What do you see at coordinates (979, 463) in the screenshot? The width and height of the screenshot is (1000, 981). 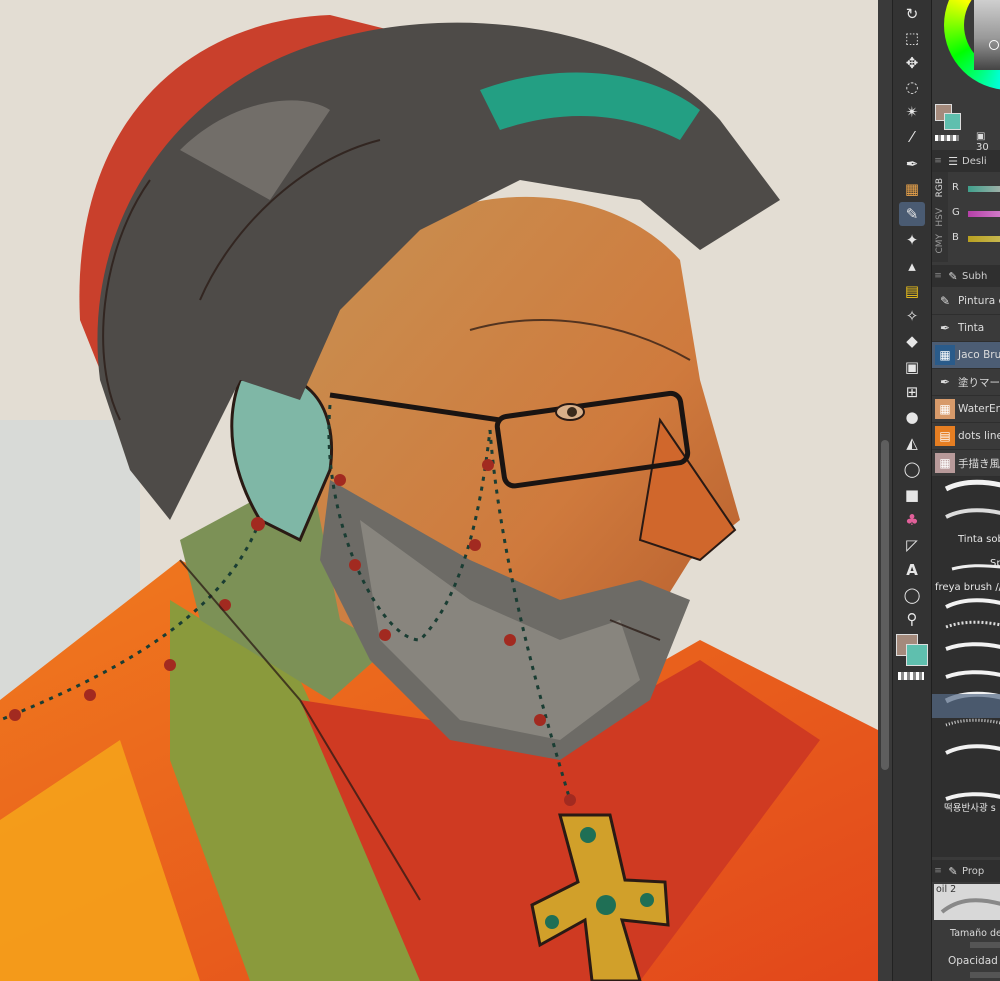 I see `subtool-label: 手描き風` at bounding box center [979, 463].